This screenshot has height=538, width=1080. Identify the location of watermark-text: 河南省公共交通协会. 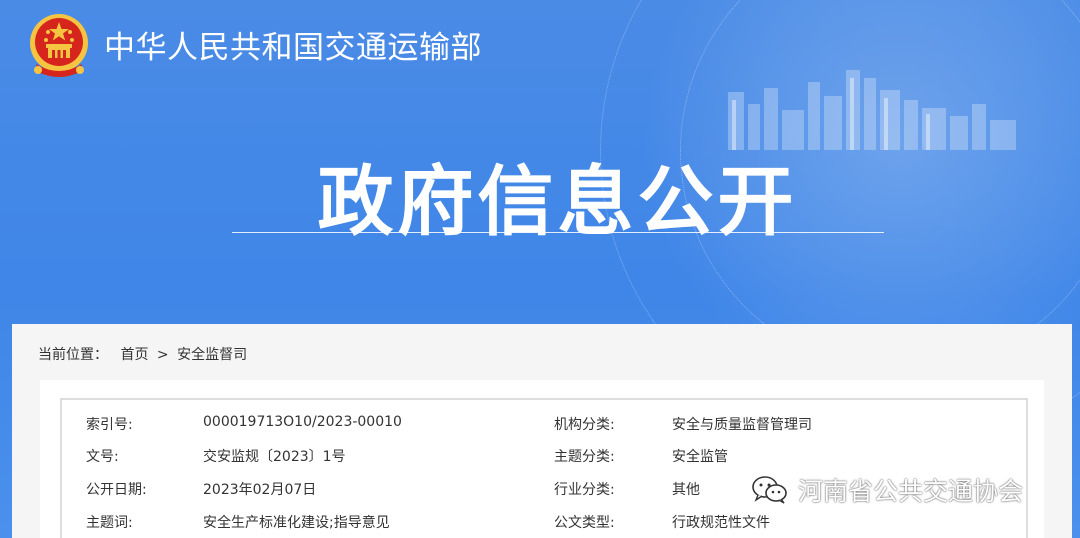
(911, 491).